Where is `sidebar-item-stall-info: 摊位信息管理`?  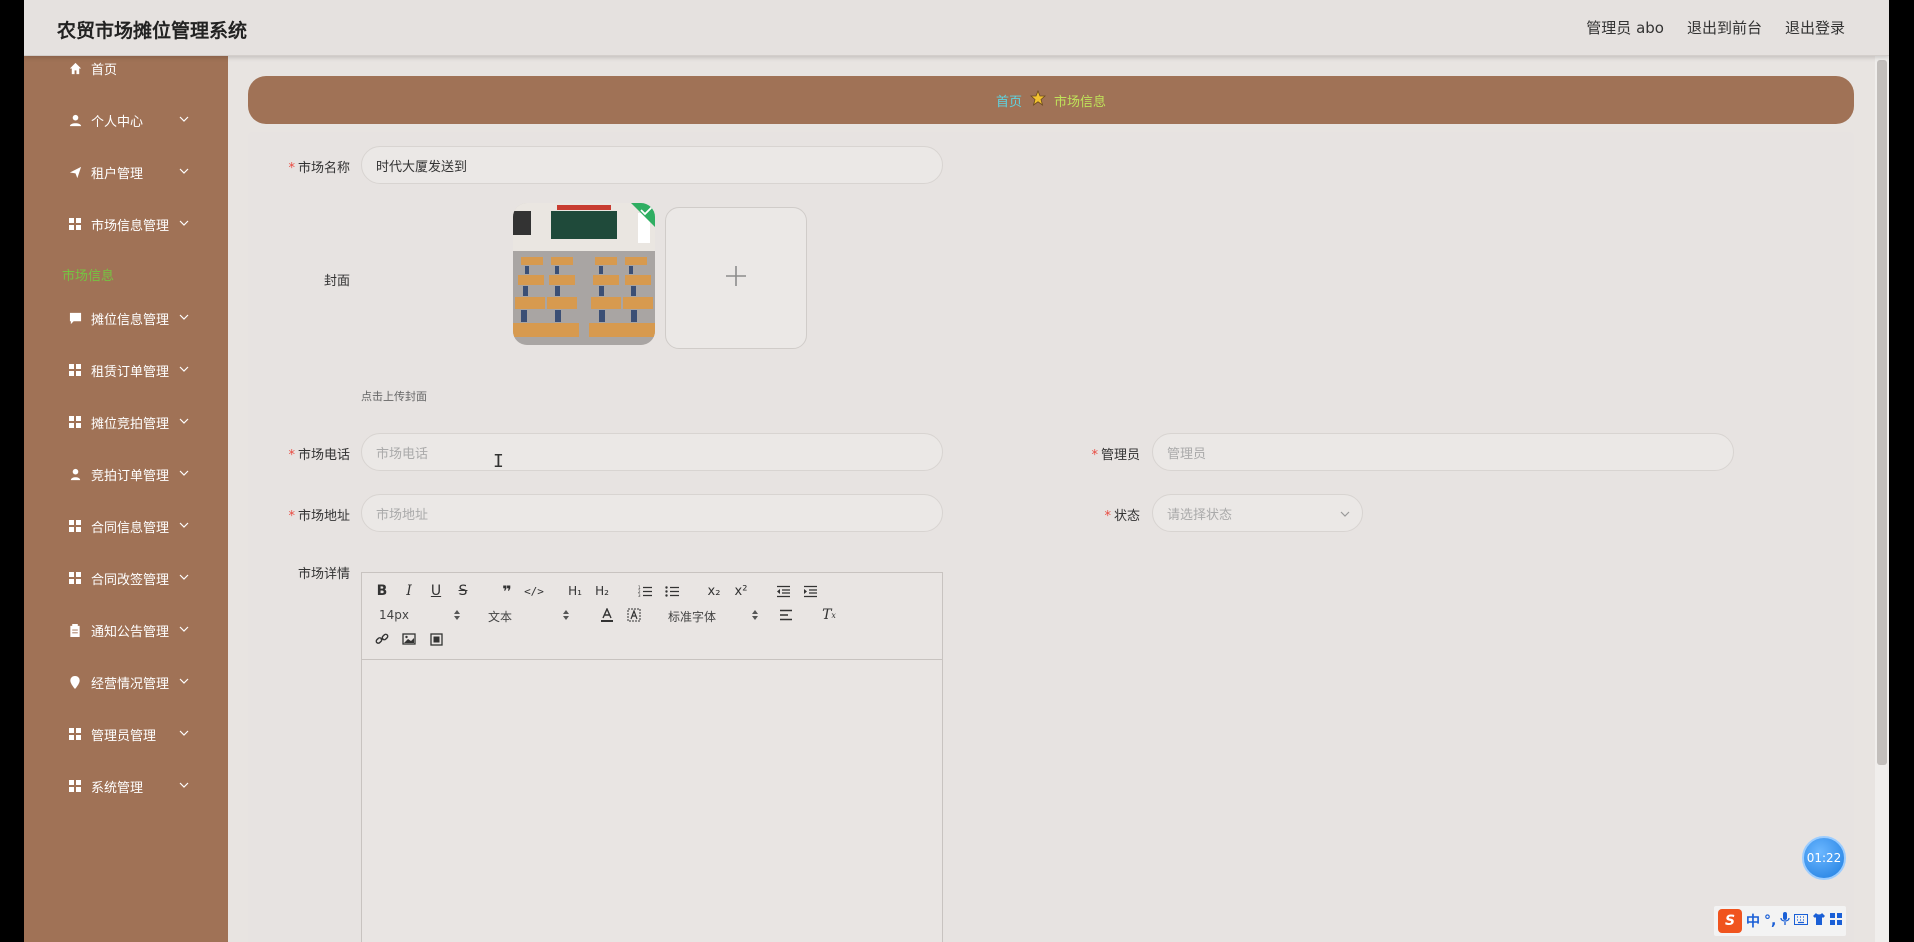 sidebar-item-stall-info: 摊位信息管理 is located at coordinates (126, 318).